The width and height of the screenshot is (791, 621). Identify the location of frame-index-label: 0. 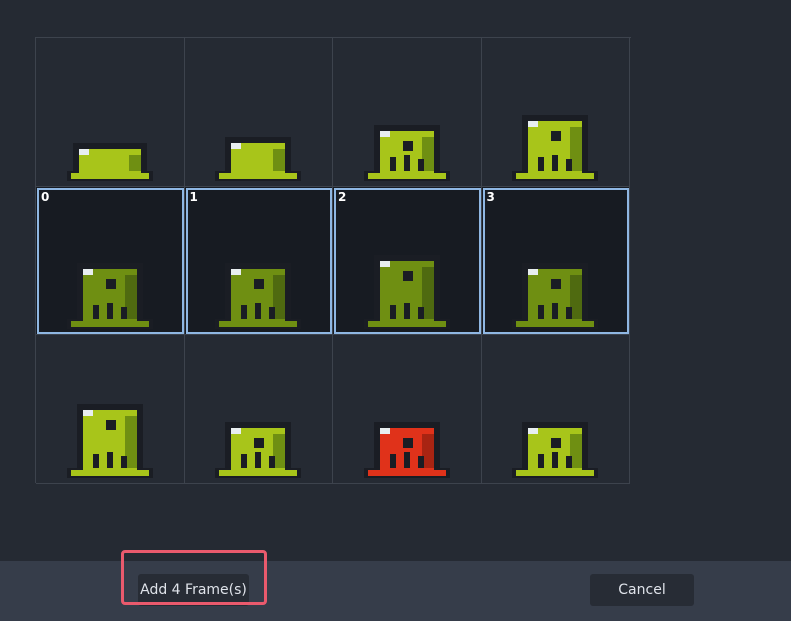
(45, 196).